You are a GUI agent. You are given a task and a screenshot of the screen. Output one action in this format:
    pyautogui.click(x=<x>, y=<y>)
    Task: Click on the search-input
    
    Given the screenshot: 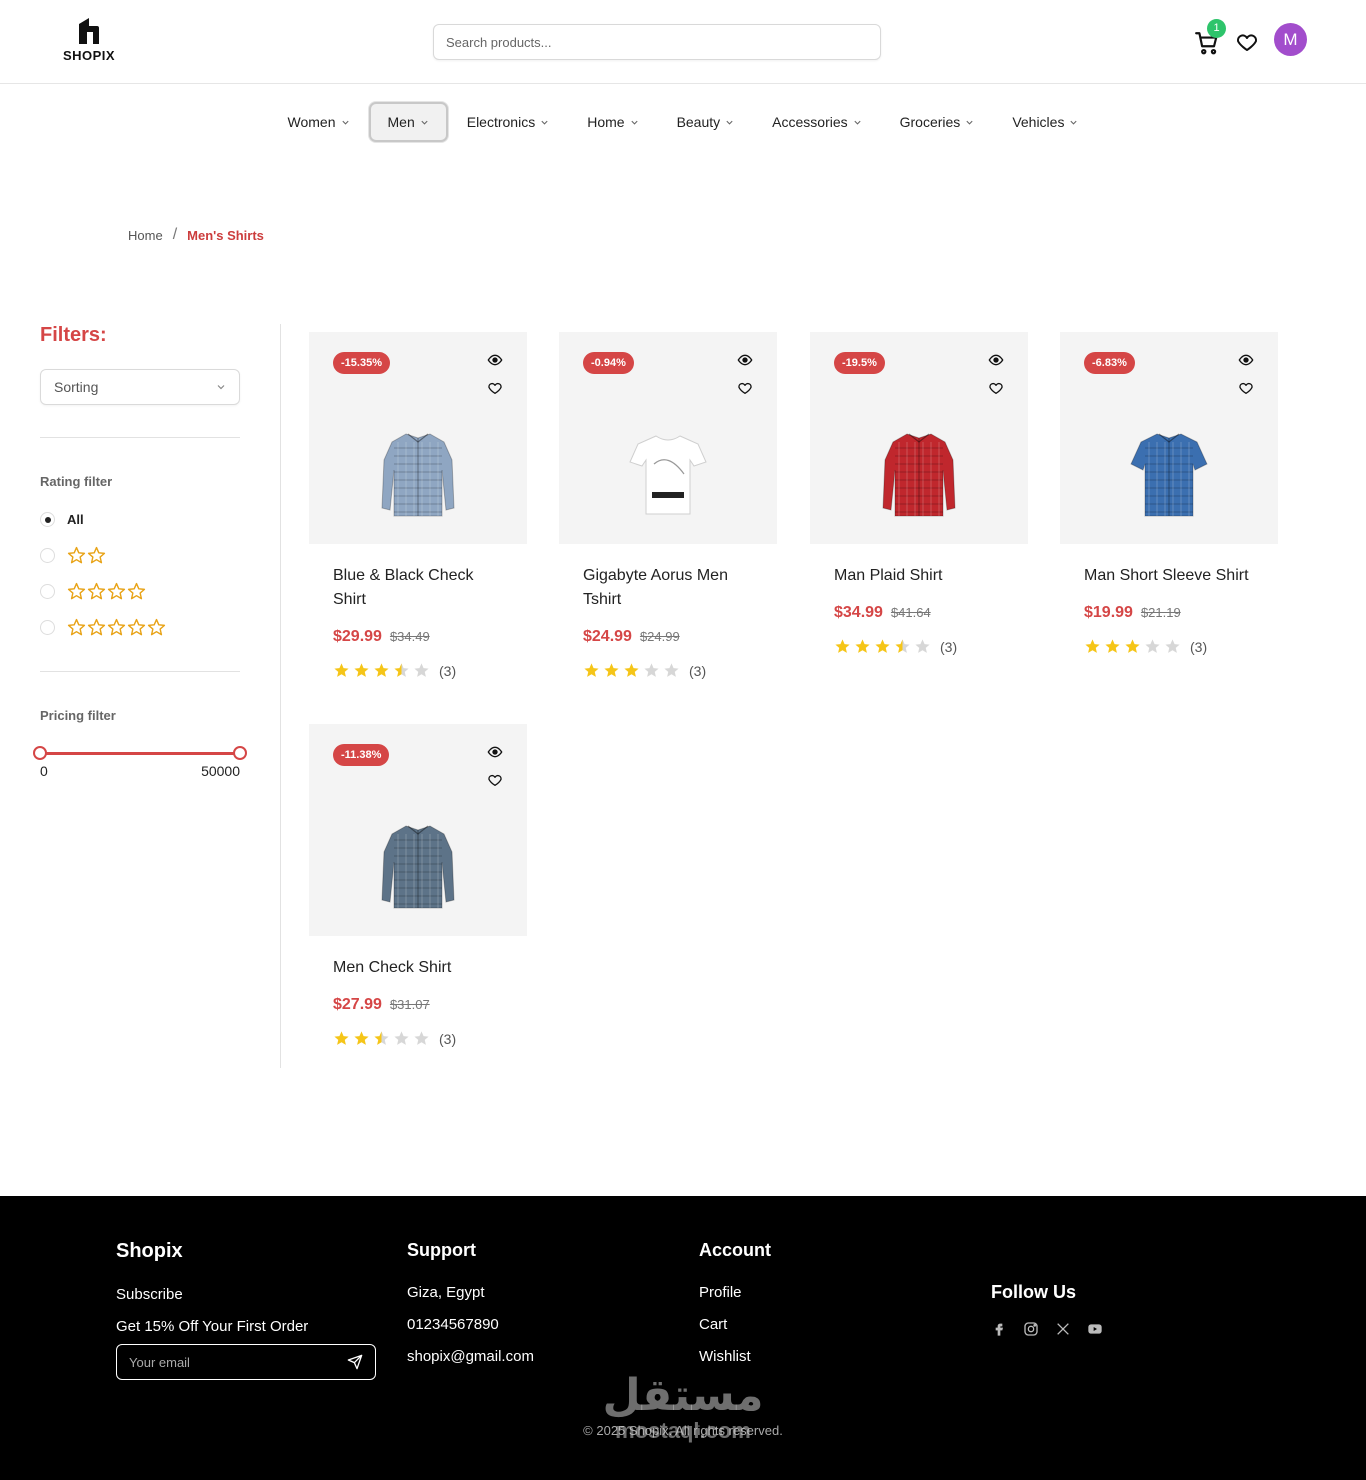 What is the action you would take?
    pyautogui.click(x=657, y=42)
    